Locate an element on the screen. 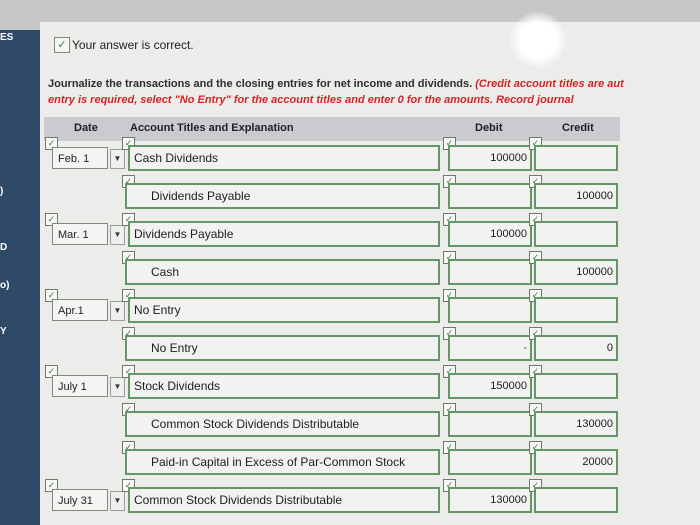 The width and height of the screenshot is (700, 525). debit-input: - is located at coordinates (490, 348).